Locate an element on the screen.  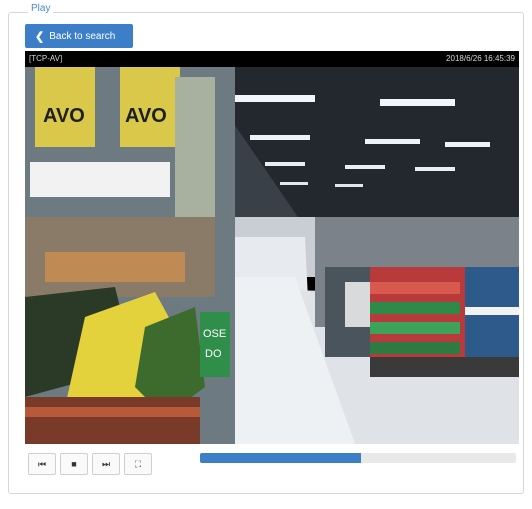
skip-back-icon: ⏮ is located at coordinates (42, 463).